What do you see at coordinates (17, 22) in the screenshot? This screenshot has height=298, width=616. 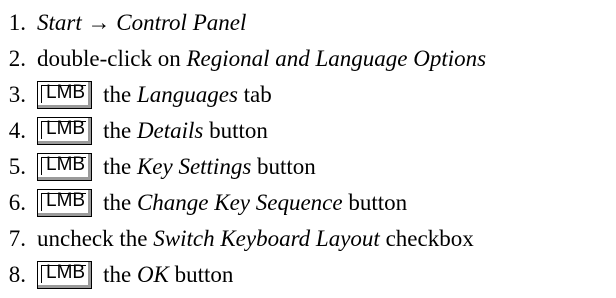 I see `step-number: 1.` at bounding box center [17, 22].